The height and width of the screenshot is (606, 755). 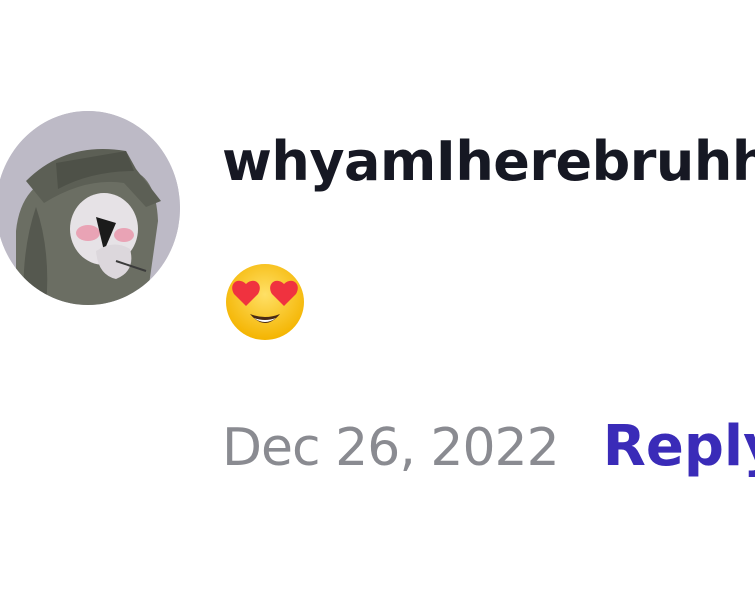 I want to click on comment-meta: Dec 26, 2022 Reply, so click(x=488, y=446).